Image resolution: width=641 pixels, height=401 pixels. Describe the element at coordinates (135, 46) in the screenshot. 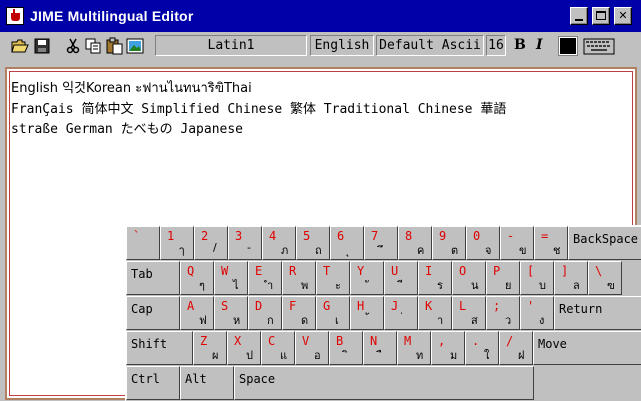

I see `image-icon` at that location.